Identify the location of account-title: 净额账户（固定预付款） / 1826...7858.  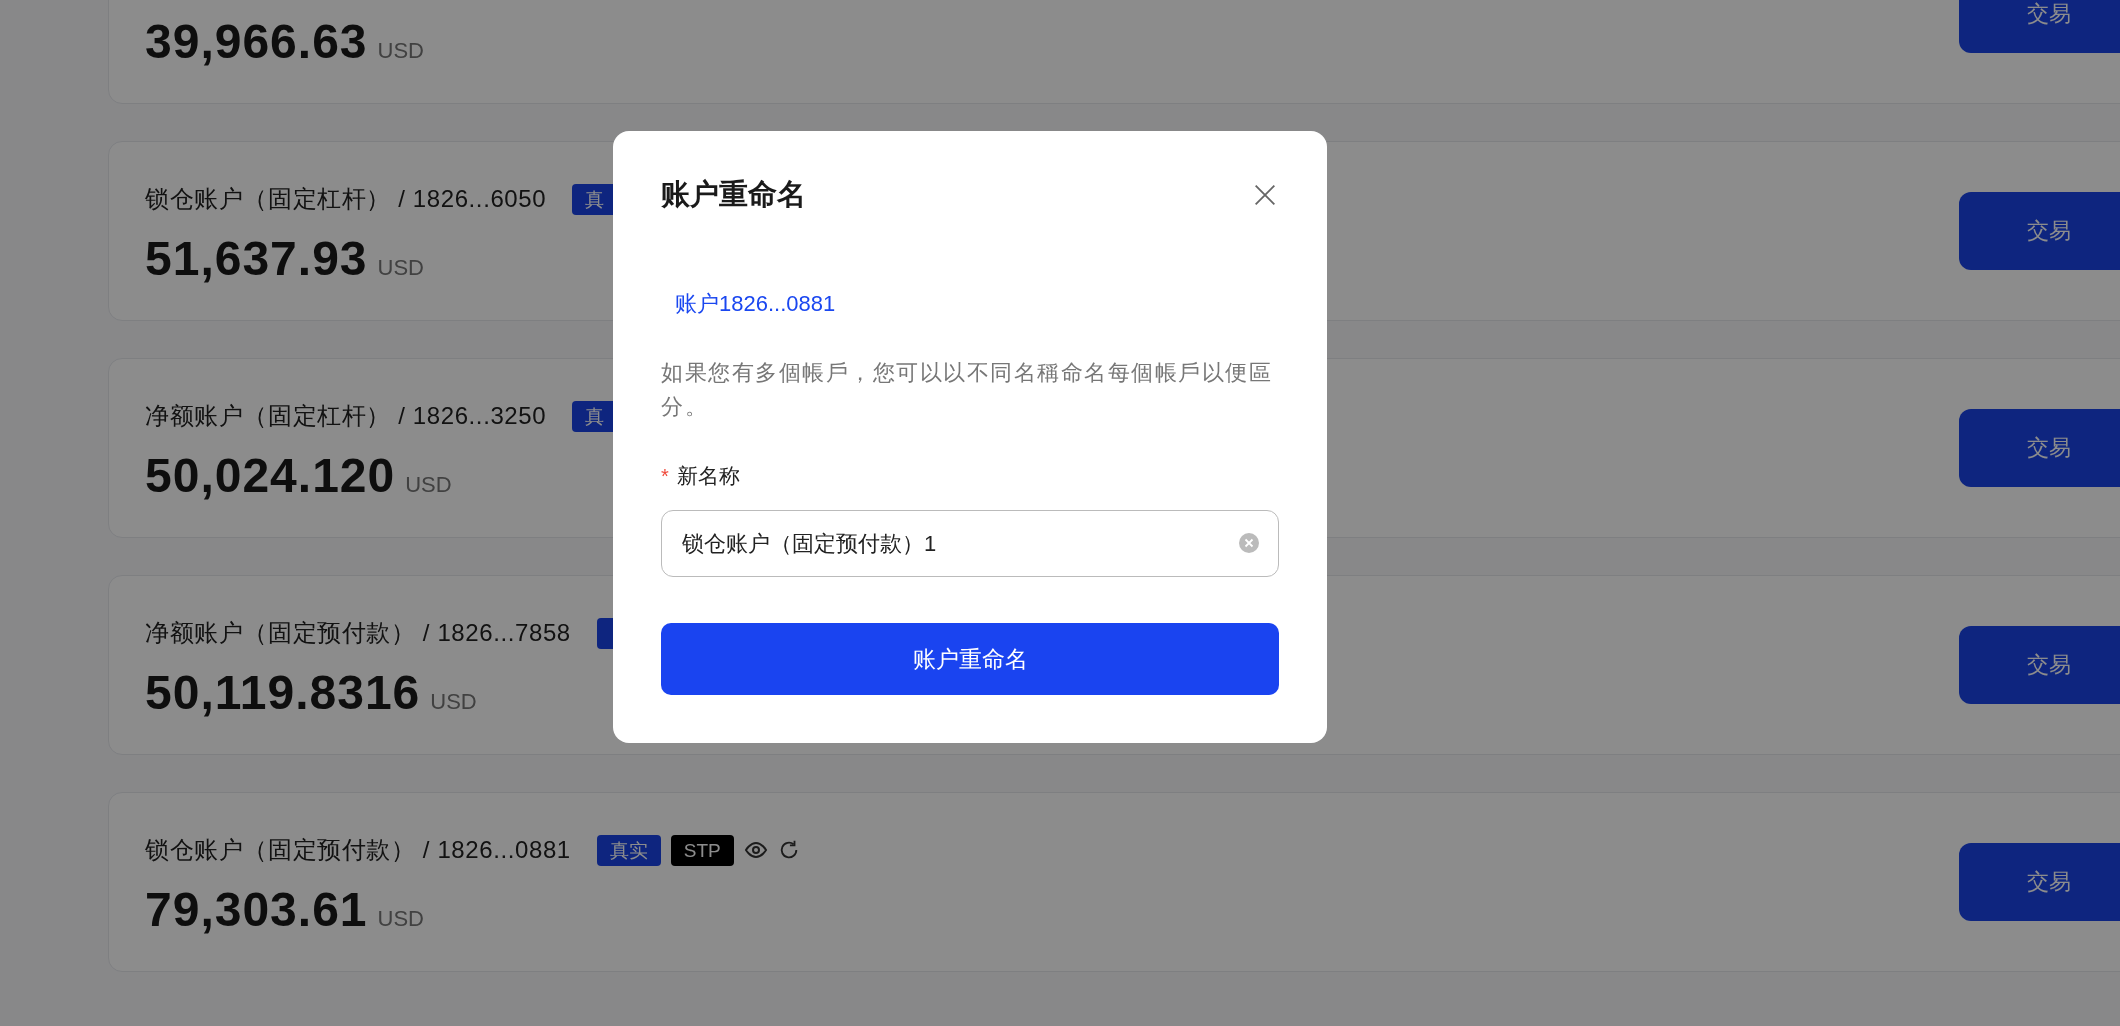
(358, 633).